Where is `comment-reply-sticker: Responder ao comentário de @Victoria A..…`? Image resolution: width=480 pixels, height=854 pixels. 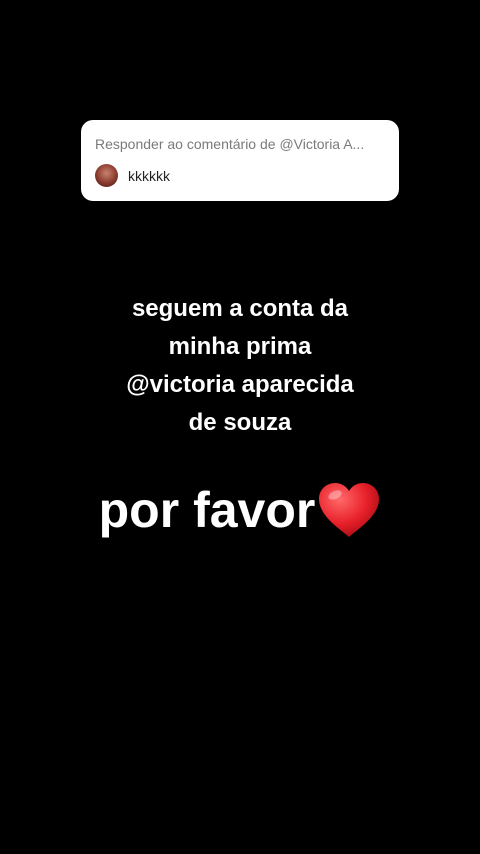
comment-reply-sticker: Responder ao comentário de @Victoria A..… is located at coordinates (240, 160).